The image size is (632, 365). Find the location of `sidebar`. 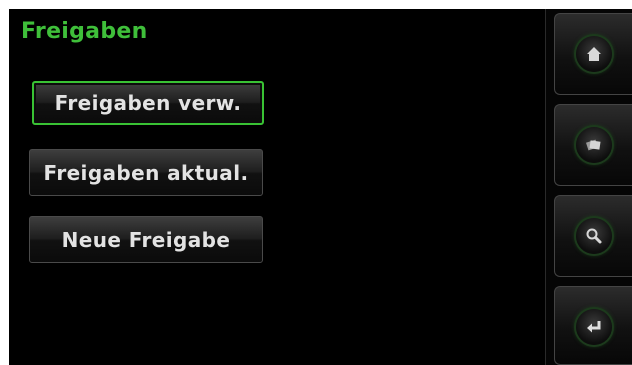

sidebar is located at coordinates (588, 187).